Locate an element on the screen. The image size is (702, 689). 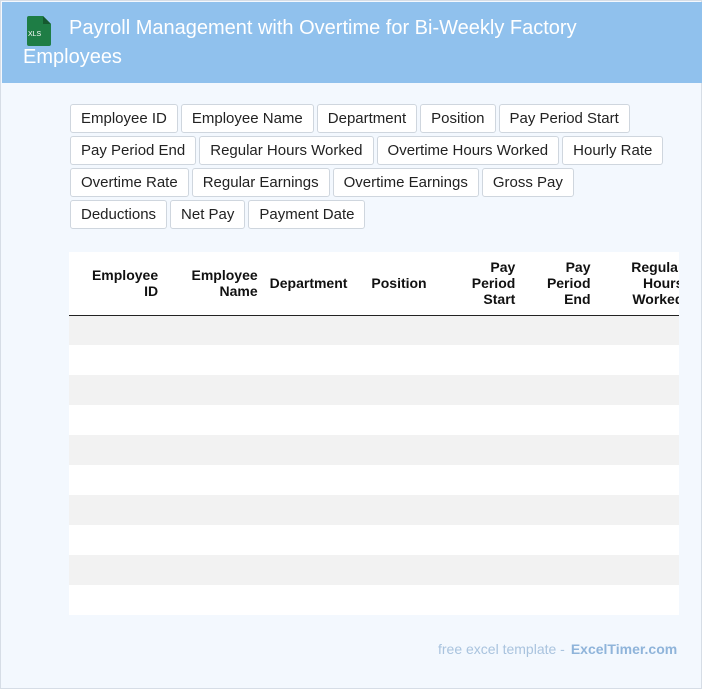
field-chip: Net Pay is located at coordinates (208, 214).